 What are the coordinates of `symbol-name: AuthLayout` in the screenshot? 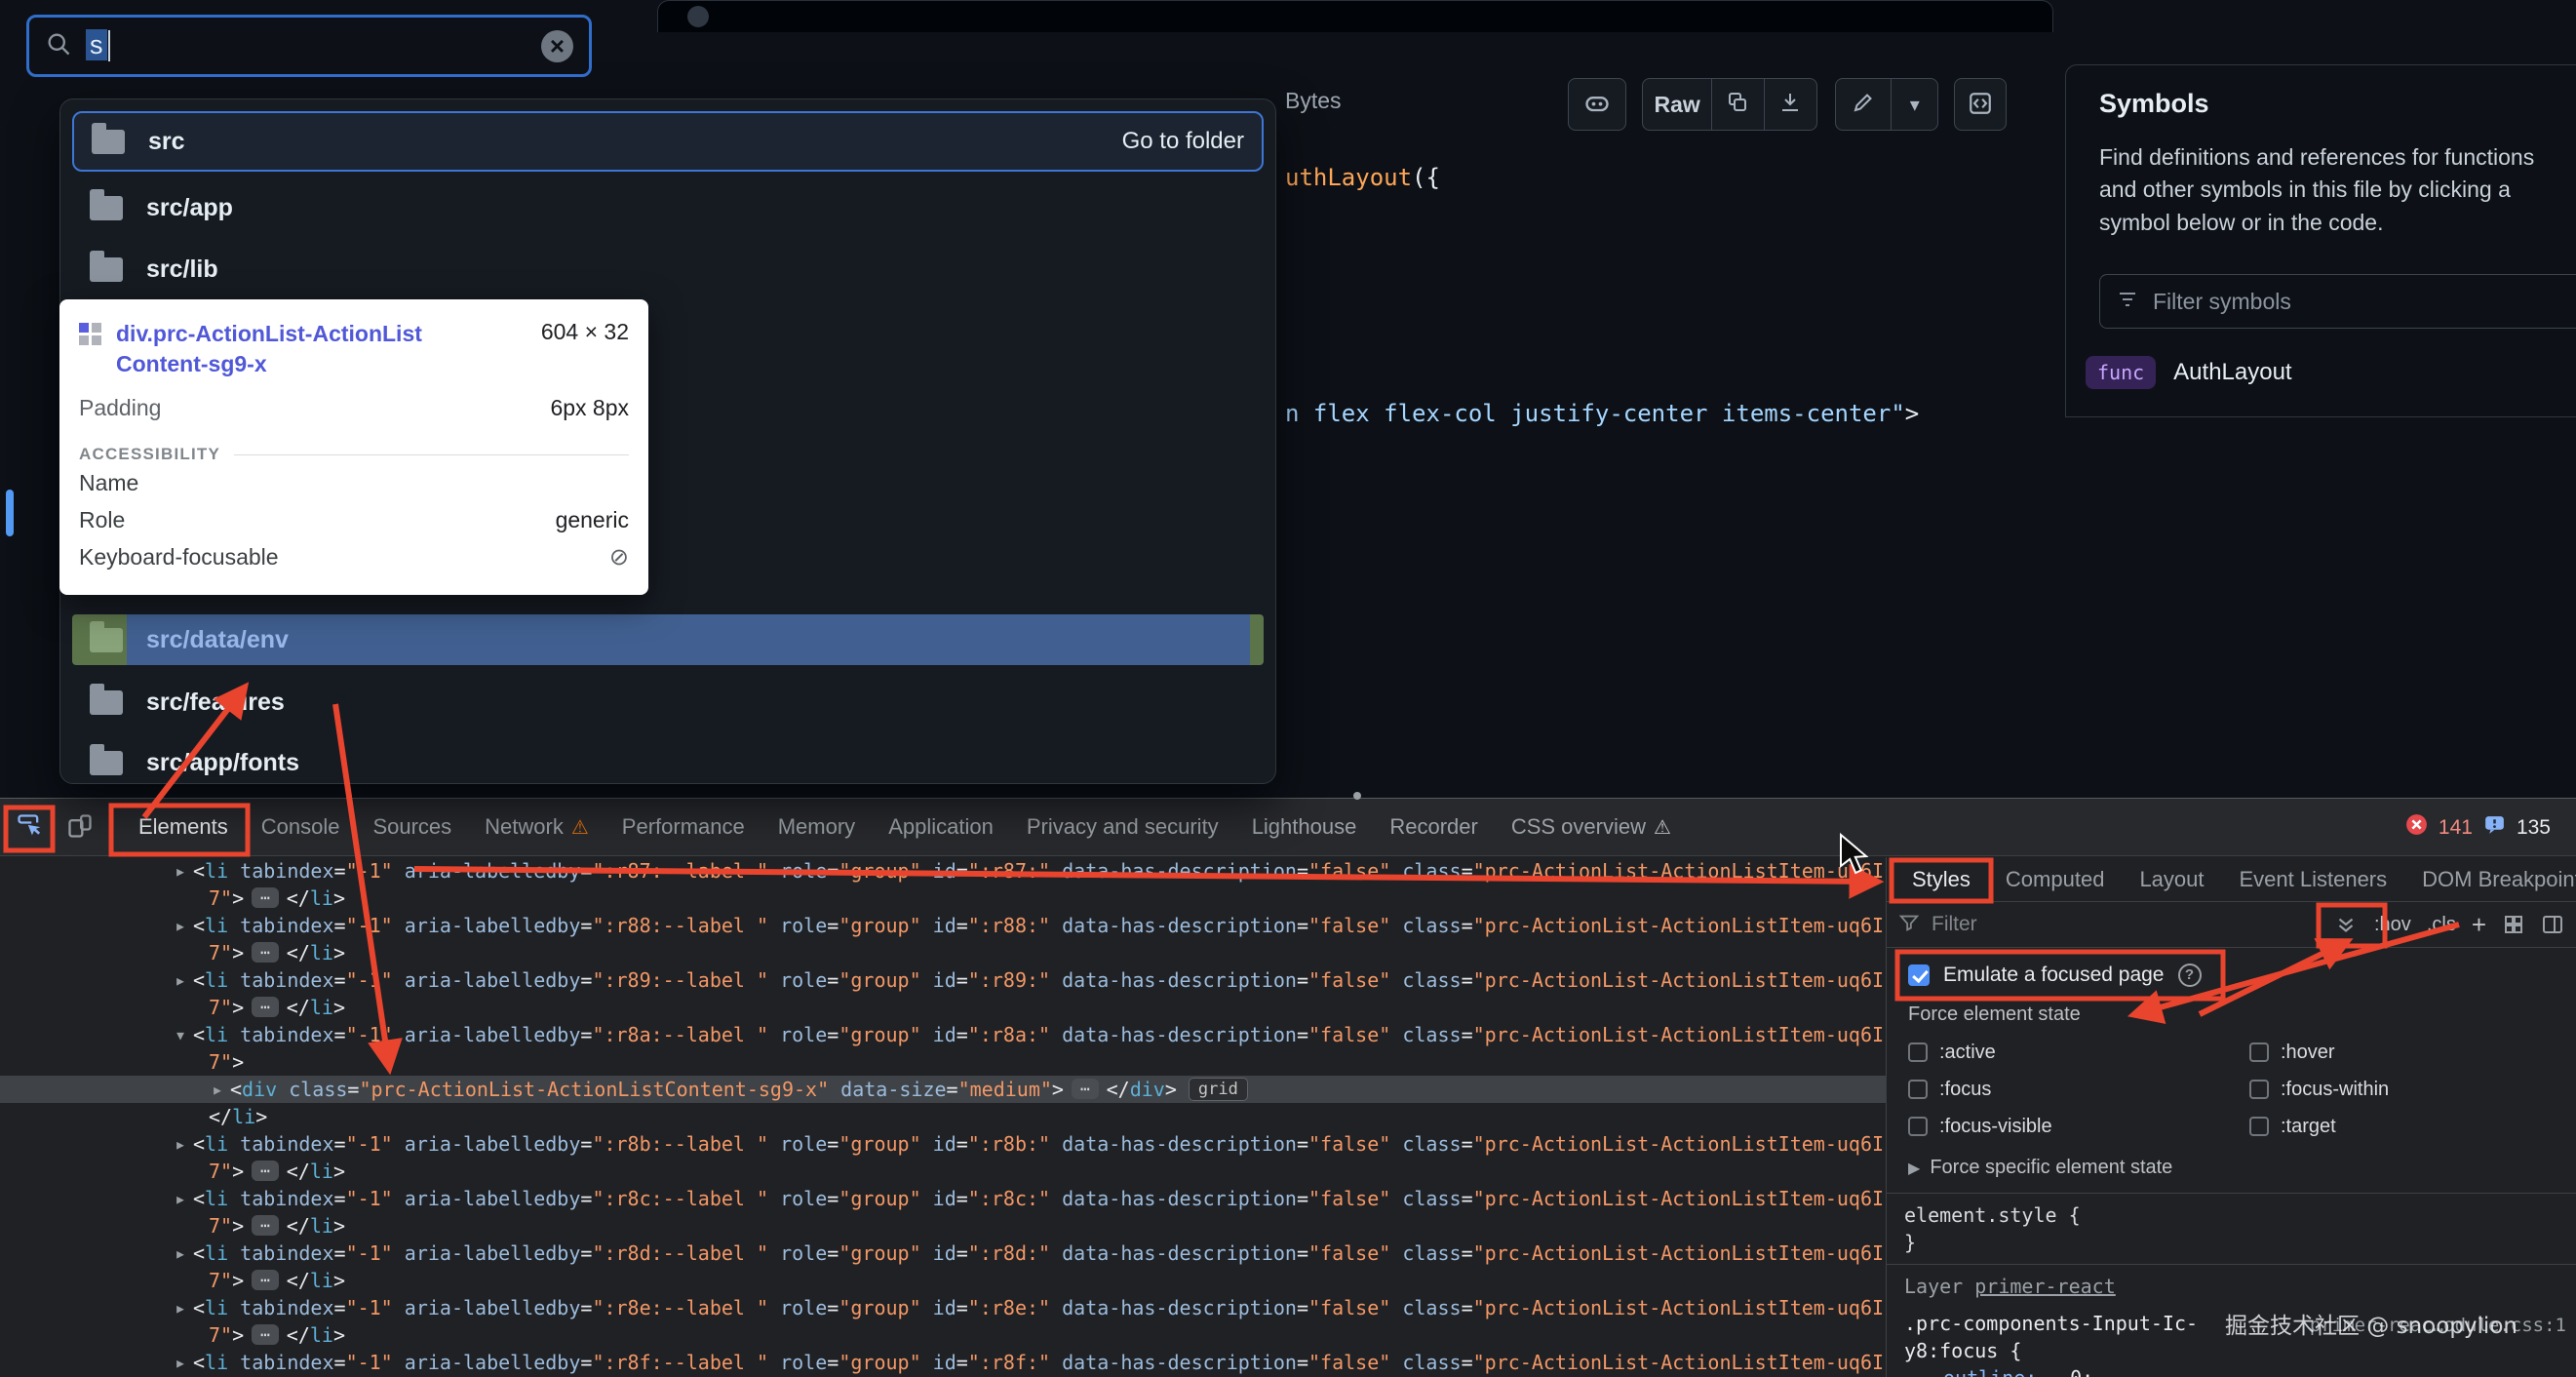 It's located at (2232, 372).